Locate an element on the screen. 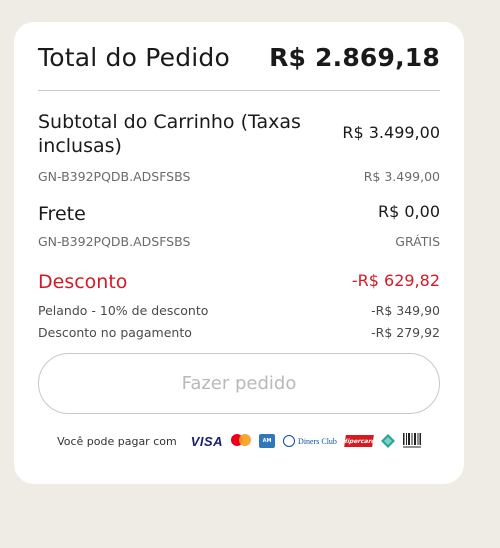 The width and height of the screenshot is (500, 548). mastercard-logo is located at coordinates (241, 441).